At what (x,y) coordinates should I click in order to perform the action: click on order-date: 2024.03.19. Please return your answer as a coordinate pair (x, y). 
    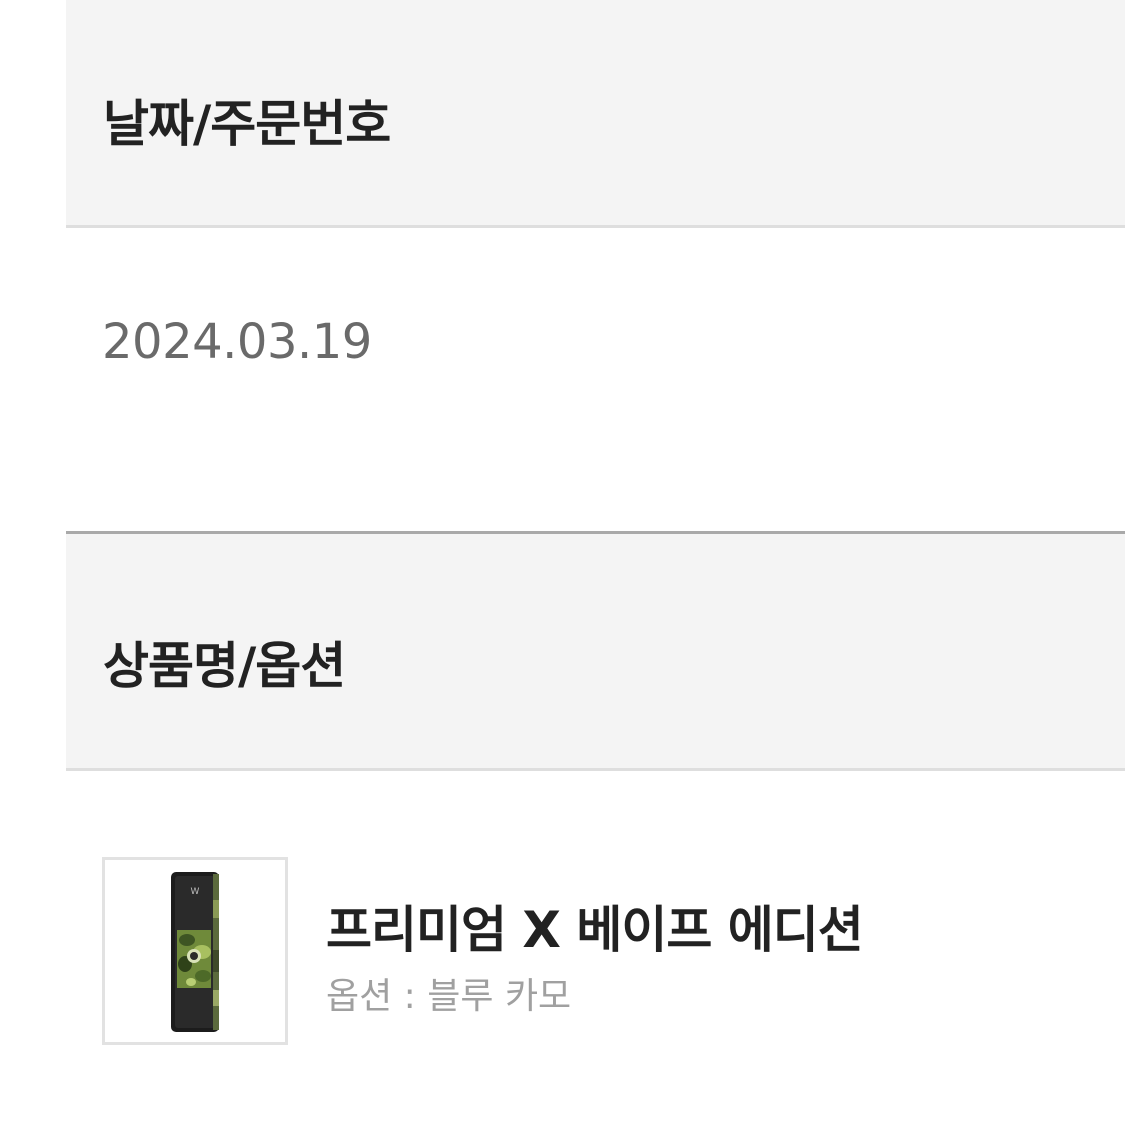
    Looking at the image, I should click on (237, 342).